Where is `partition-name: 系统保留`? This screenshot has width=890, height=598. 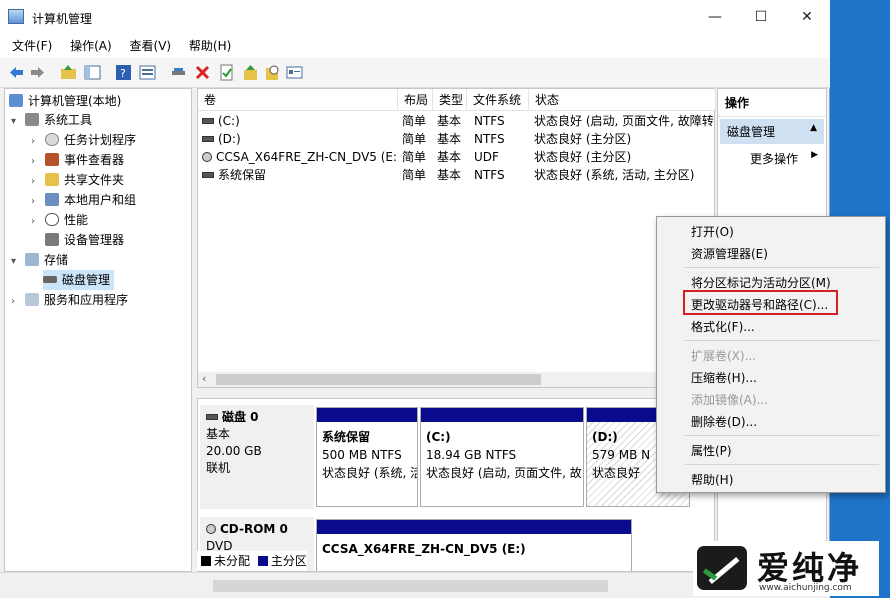
partition-name: 系统保留 is located at coordinates (346, 437).